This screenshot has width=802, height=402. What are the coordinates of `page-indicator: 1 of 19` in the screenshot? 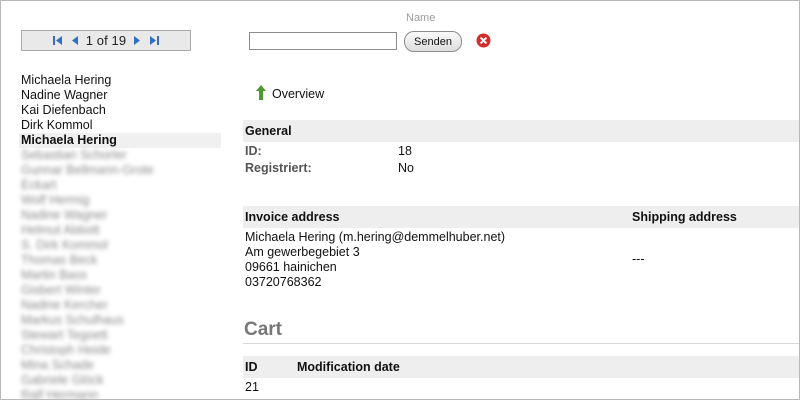 It's located at (106, 40).